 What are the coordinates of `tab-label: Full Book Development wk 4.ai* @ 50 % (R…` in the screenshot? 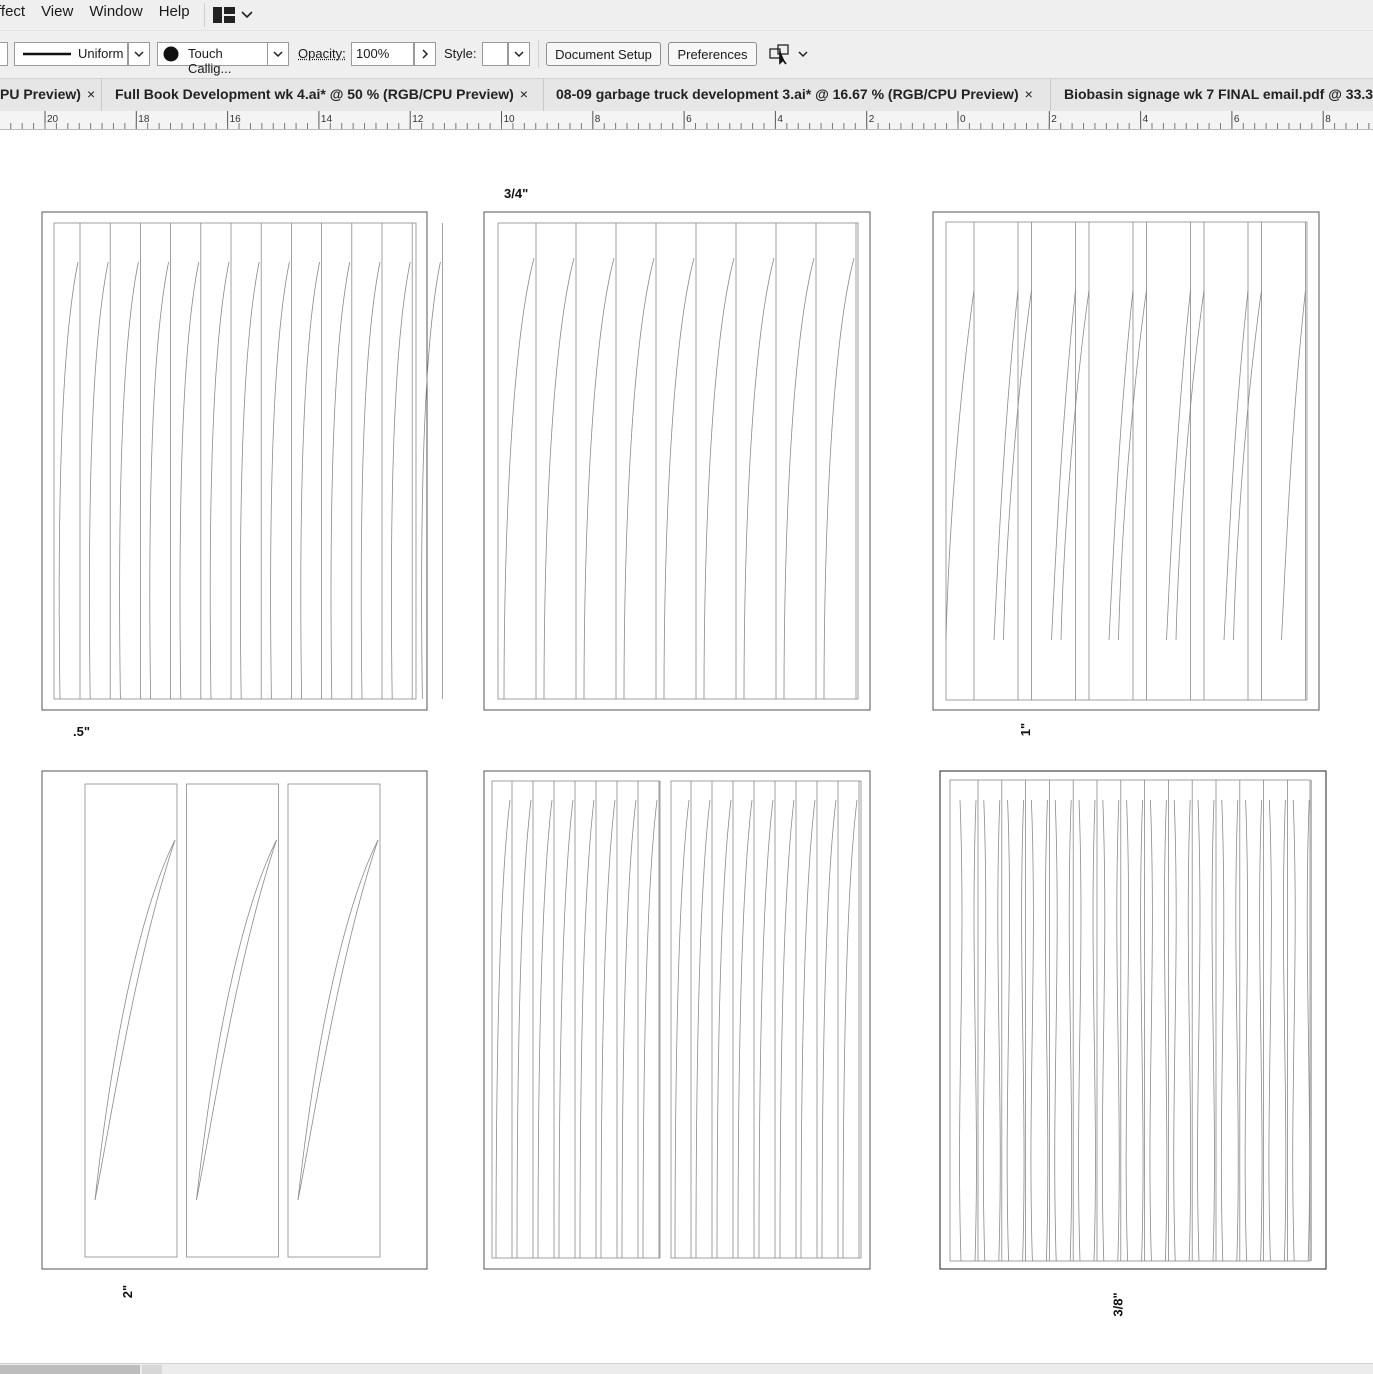 It's located at (314, 94).